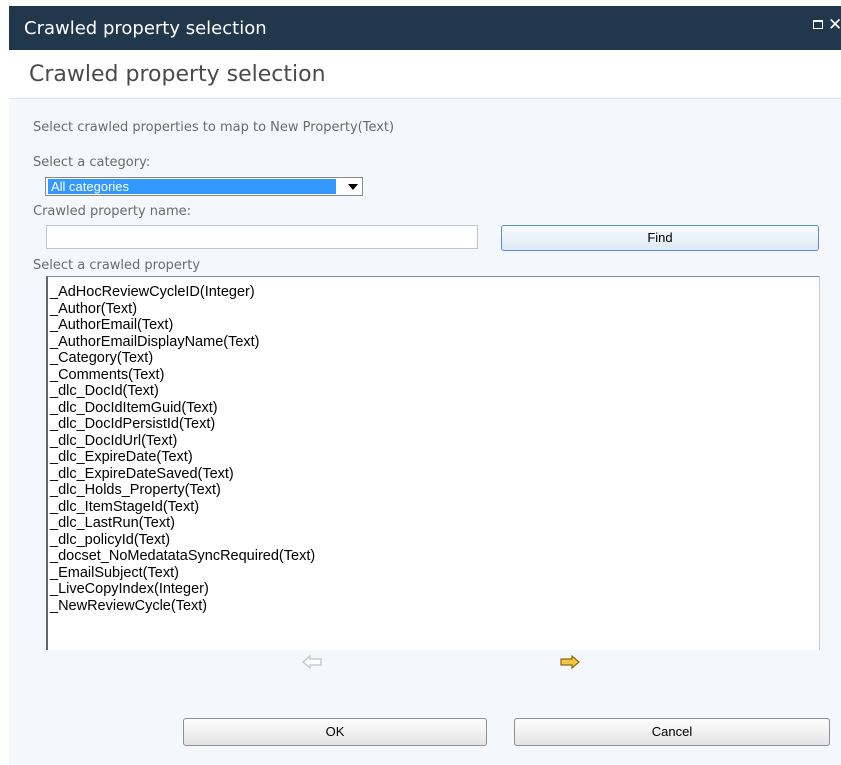 Image resolution: width=841 pixels, height=765 pixels. Describe the element at coordinates (117, 265) in the screenshot. I see `property-list-label: Select a crawled property` at that location.